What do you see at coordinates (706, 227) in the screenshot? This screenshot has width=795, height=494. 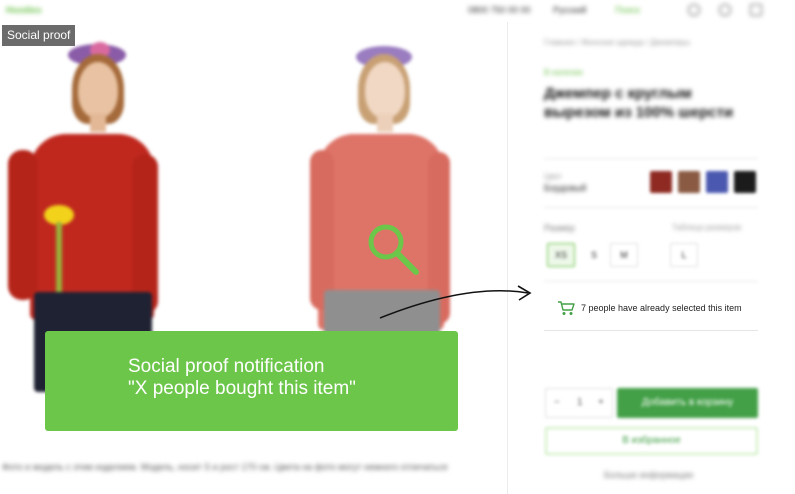 I see `size-guide-link: Таблица размеров` at bounding box center [706, 227].